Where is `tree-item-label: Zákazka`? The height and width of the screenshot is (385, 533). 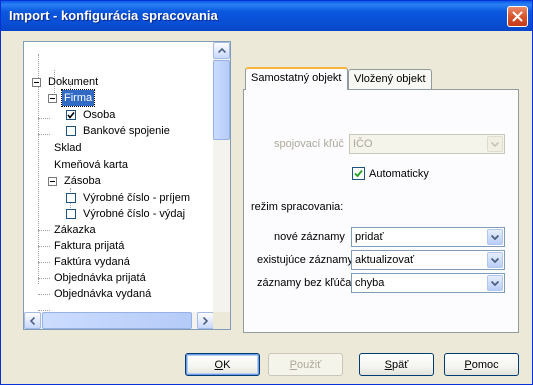 tree-item-label: Zákazka is located at coordinates (75, 230).